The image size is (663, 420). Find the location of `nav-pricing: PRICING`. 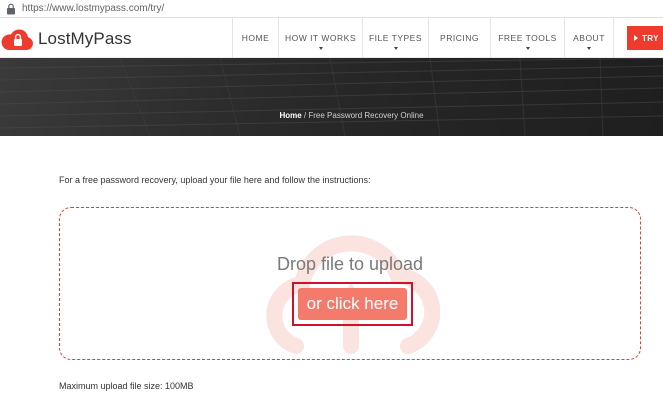

nav-pricing: PRICING is located at coordinates (459, 38).